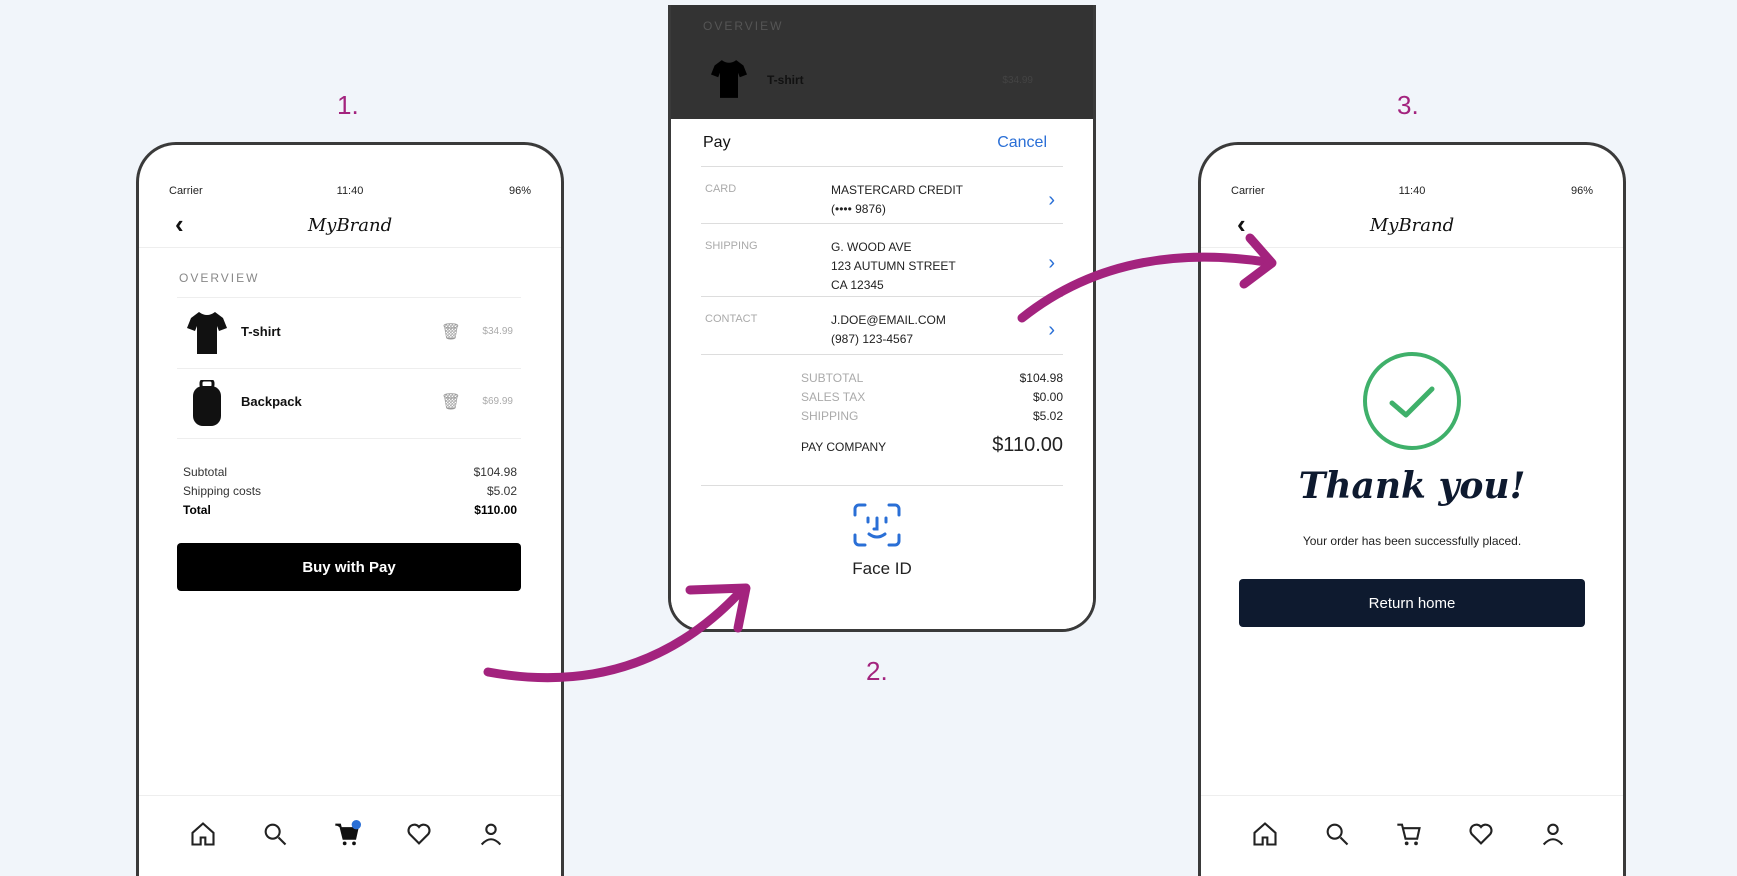  Describe the element at coordinates (857, 285) in the screenshot. I see `shipping-line: CA 12345` at that location.